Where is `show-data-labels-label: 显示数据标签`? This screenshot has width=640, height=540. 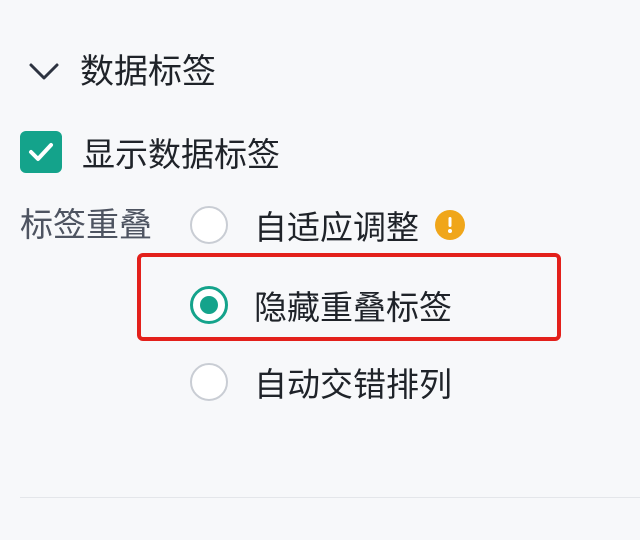
show-data-labels-label: 显示数据标签 is located at coordinates (181, 154).